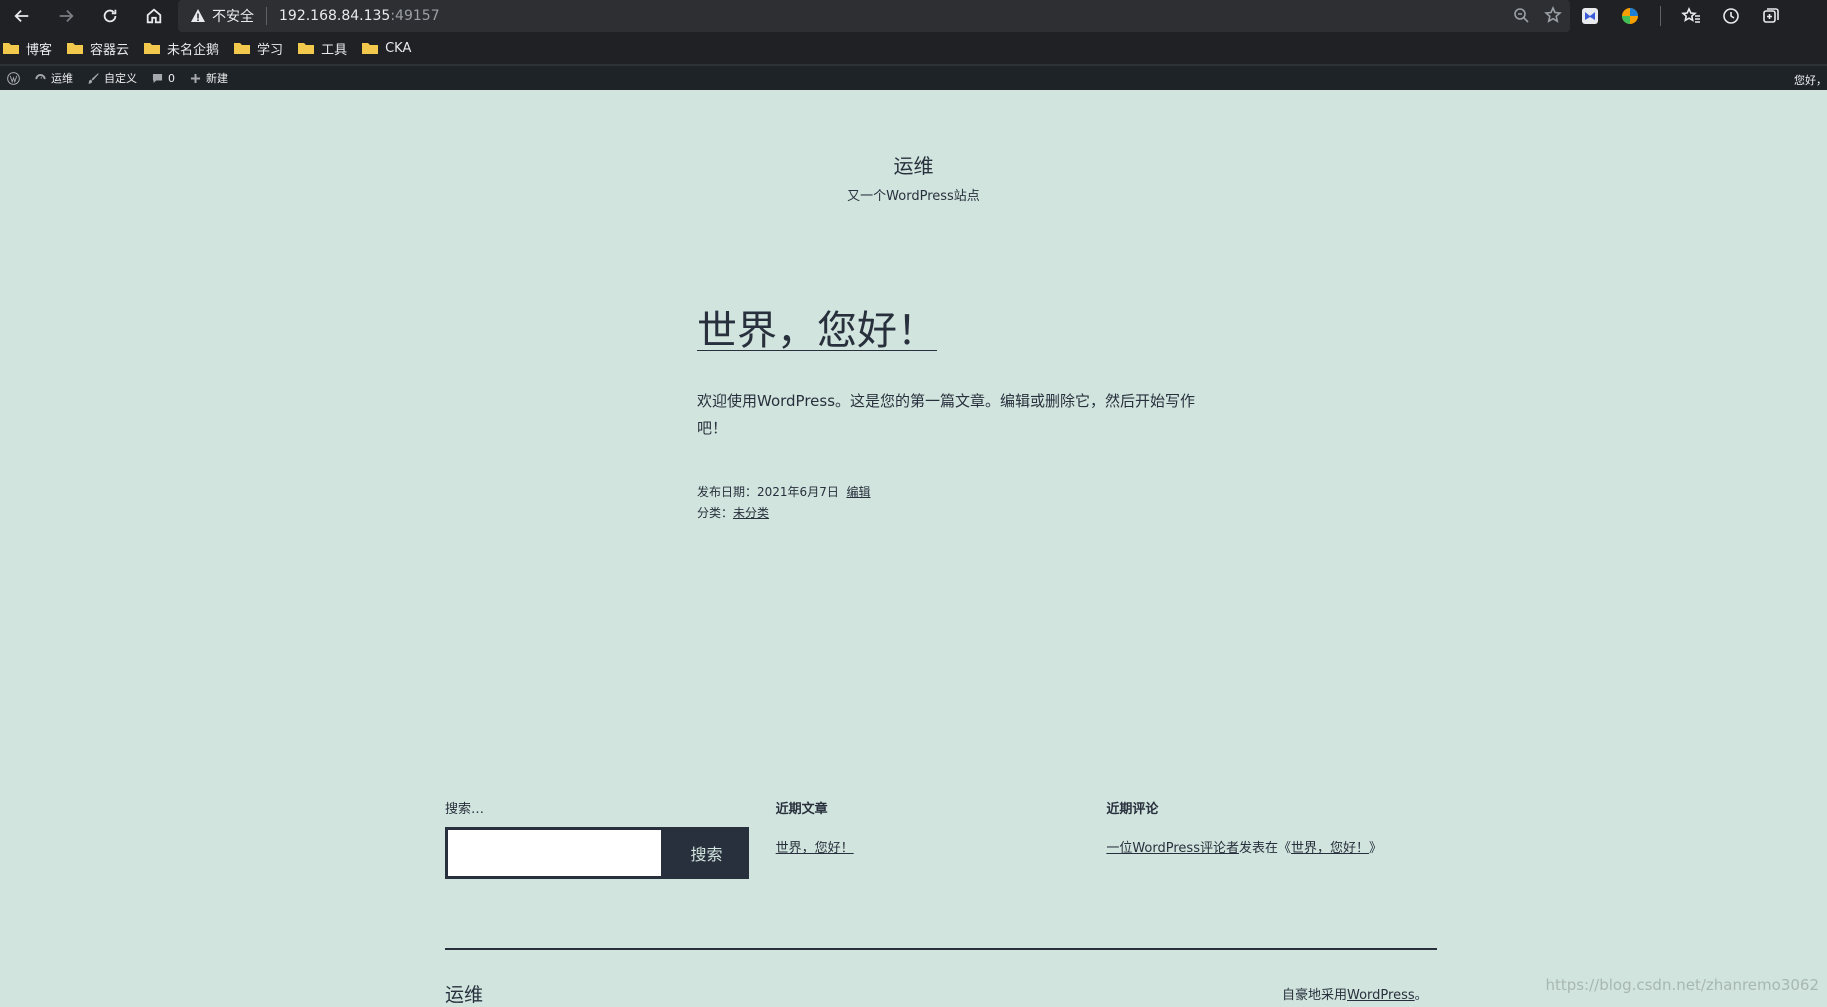 The width and height of the screenshot is (1827, 1007). Describe the element at coordinates (798, 492) in the screenshot. I see `published-date: 2021年6月7日` at that location.